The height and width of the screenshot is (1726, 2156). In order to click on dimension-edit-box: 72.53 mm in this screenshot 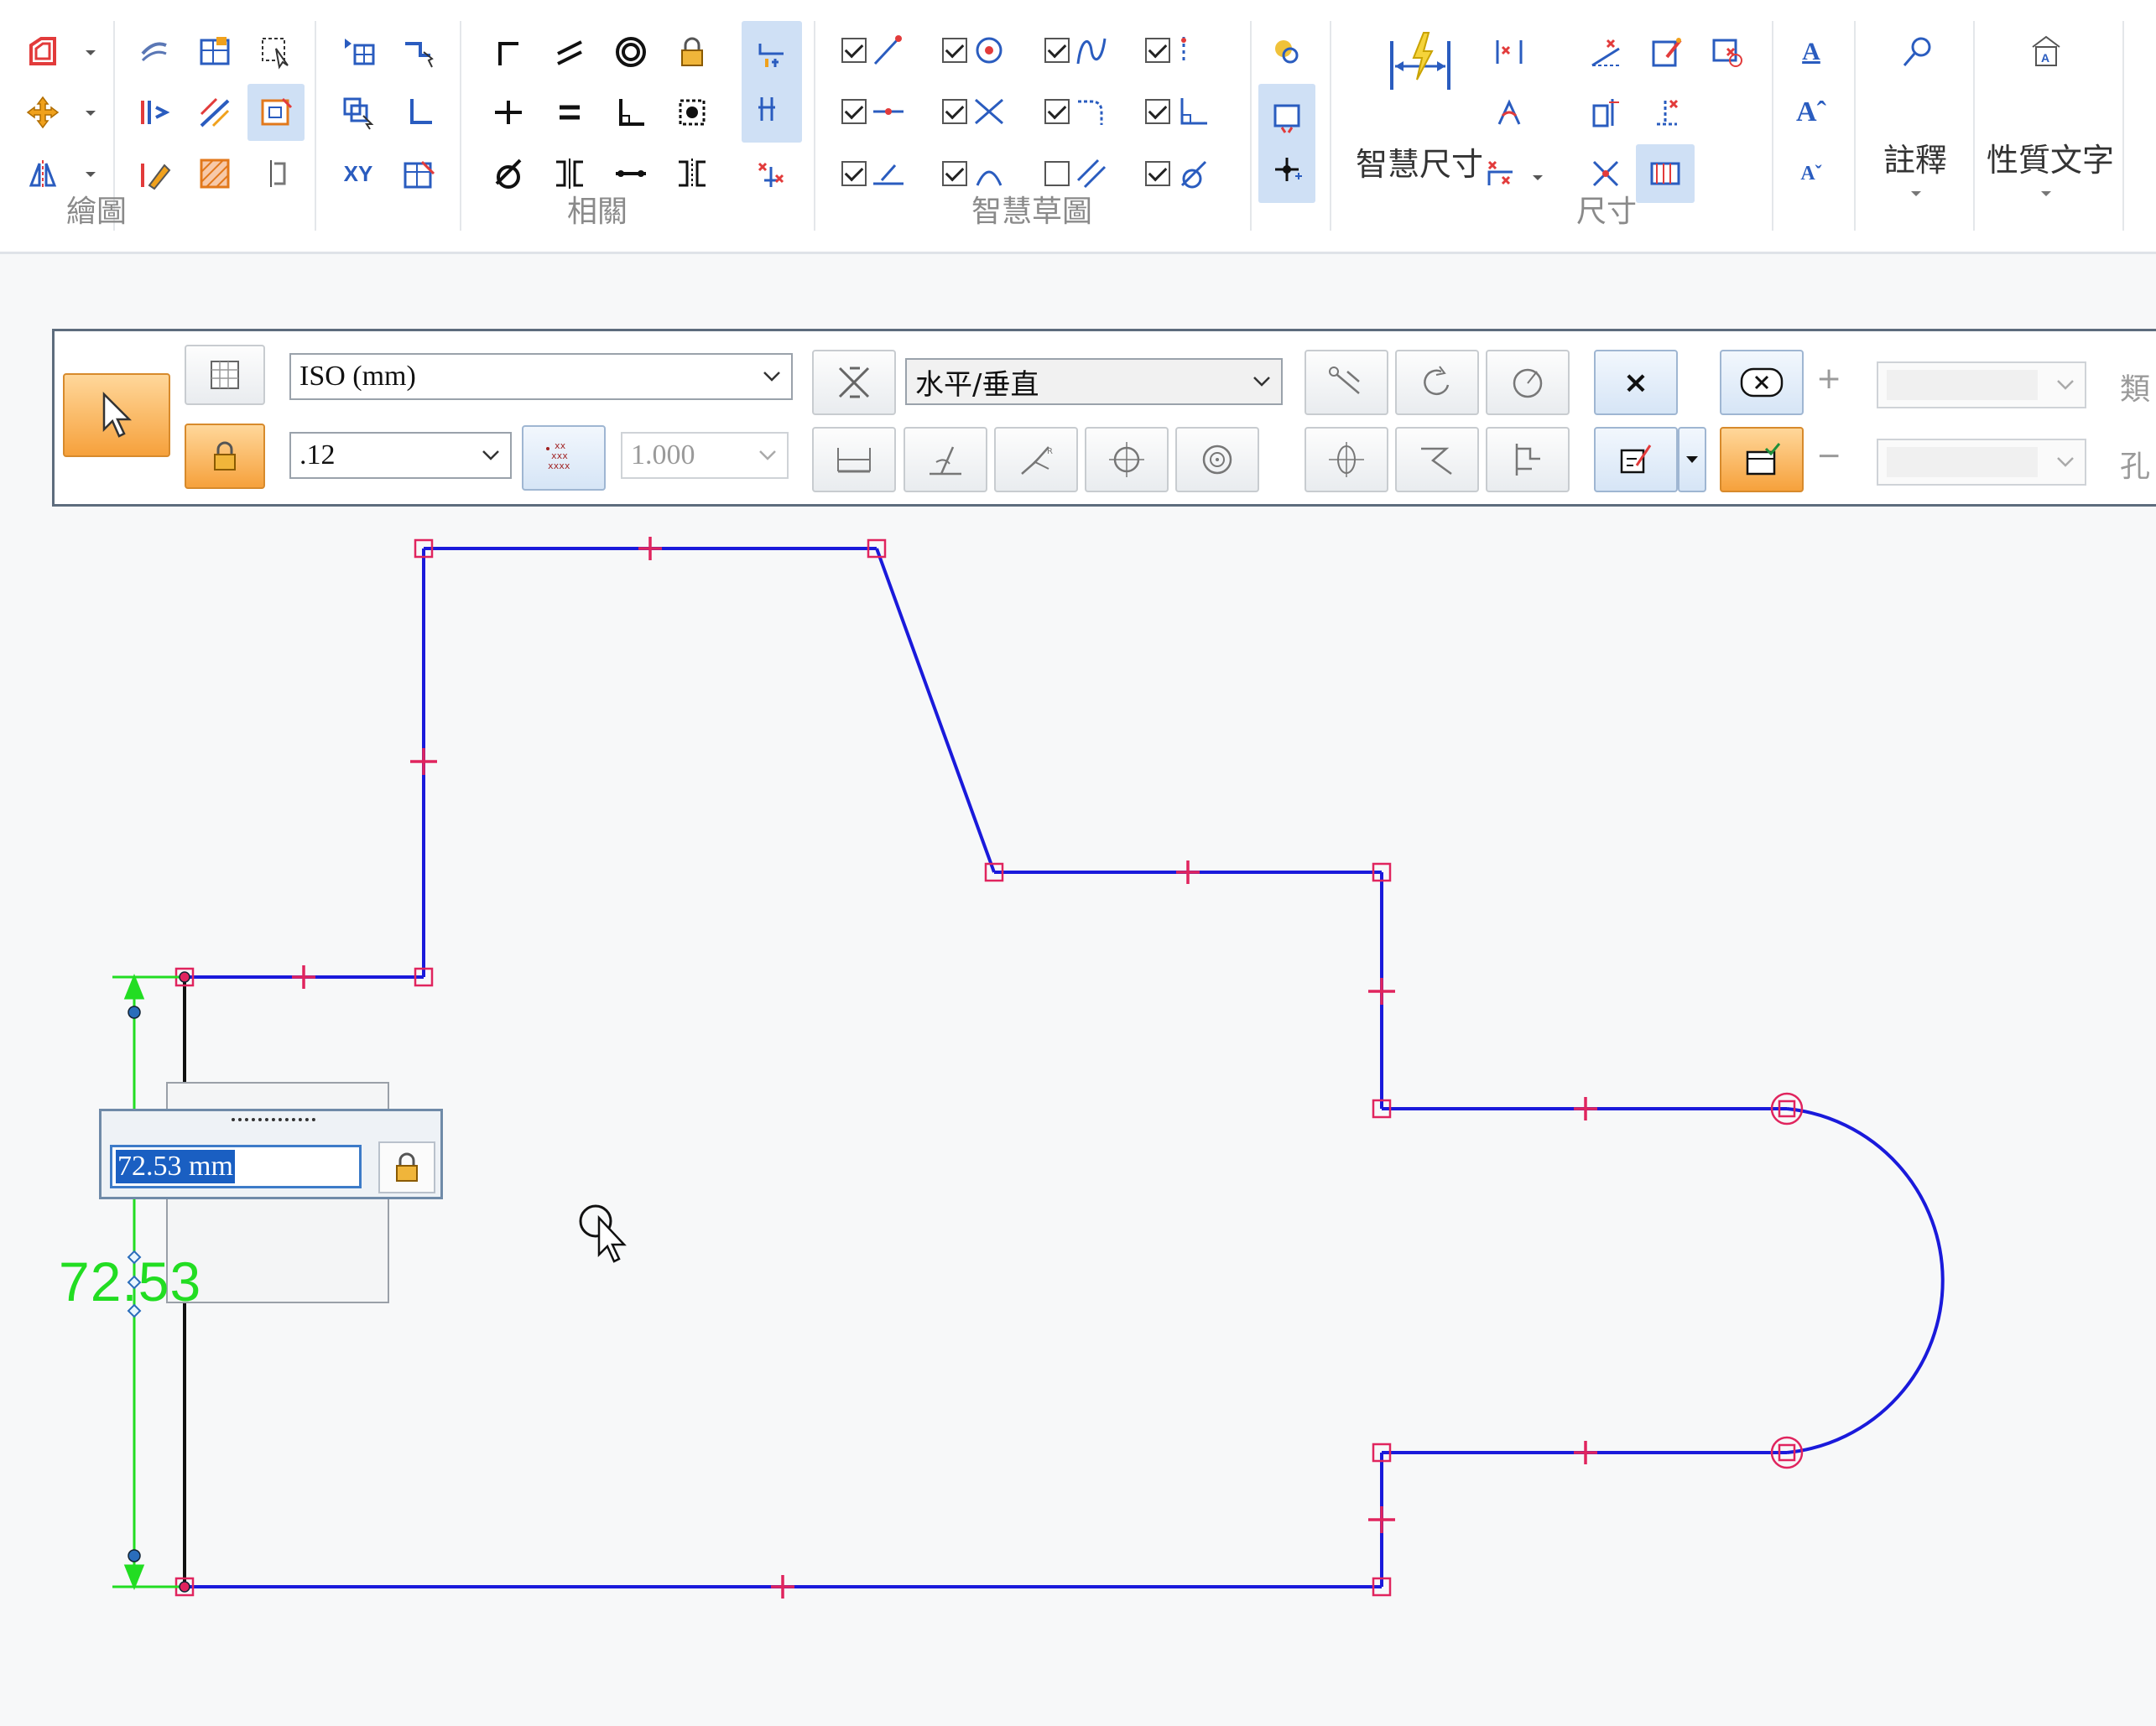, I will do `click(271, 1154)`.